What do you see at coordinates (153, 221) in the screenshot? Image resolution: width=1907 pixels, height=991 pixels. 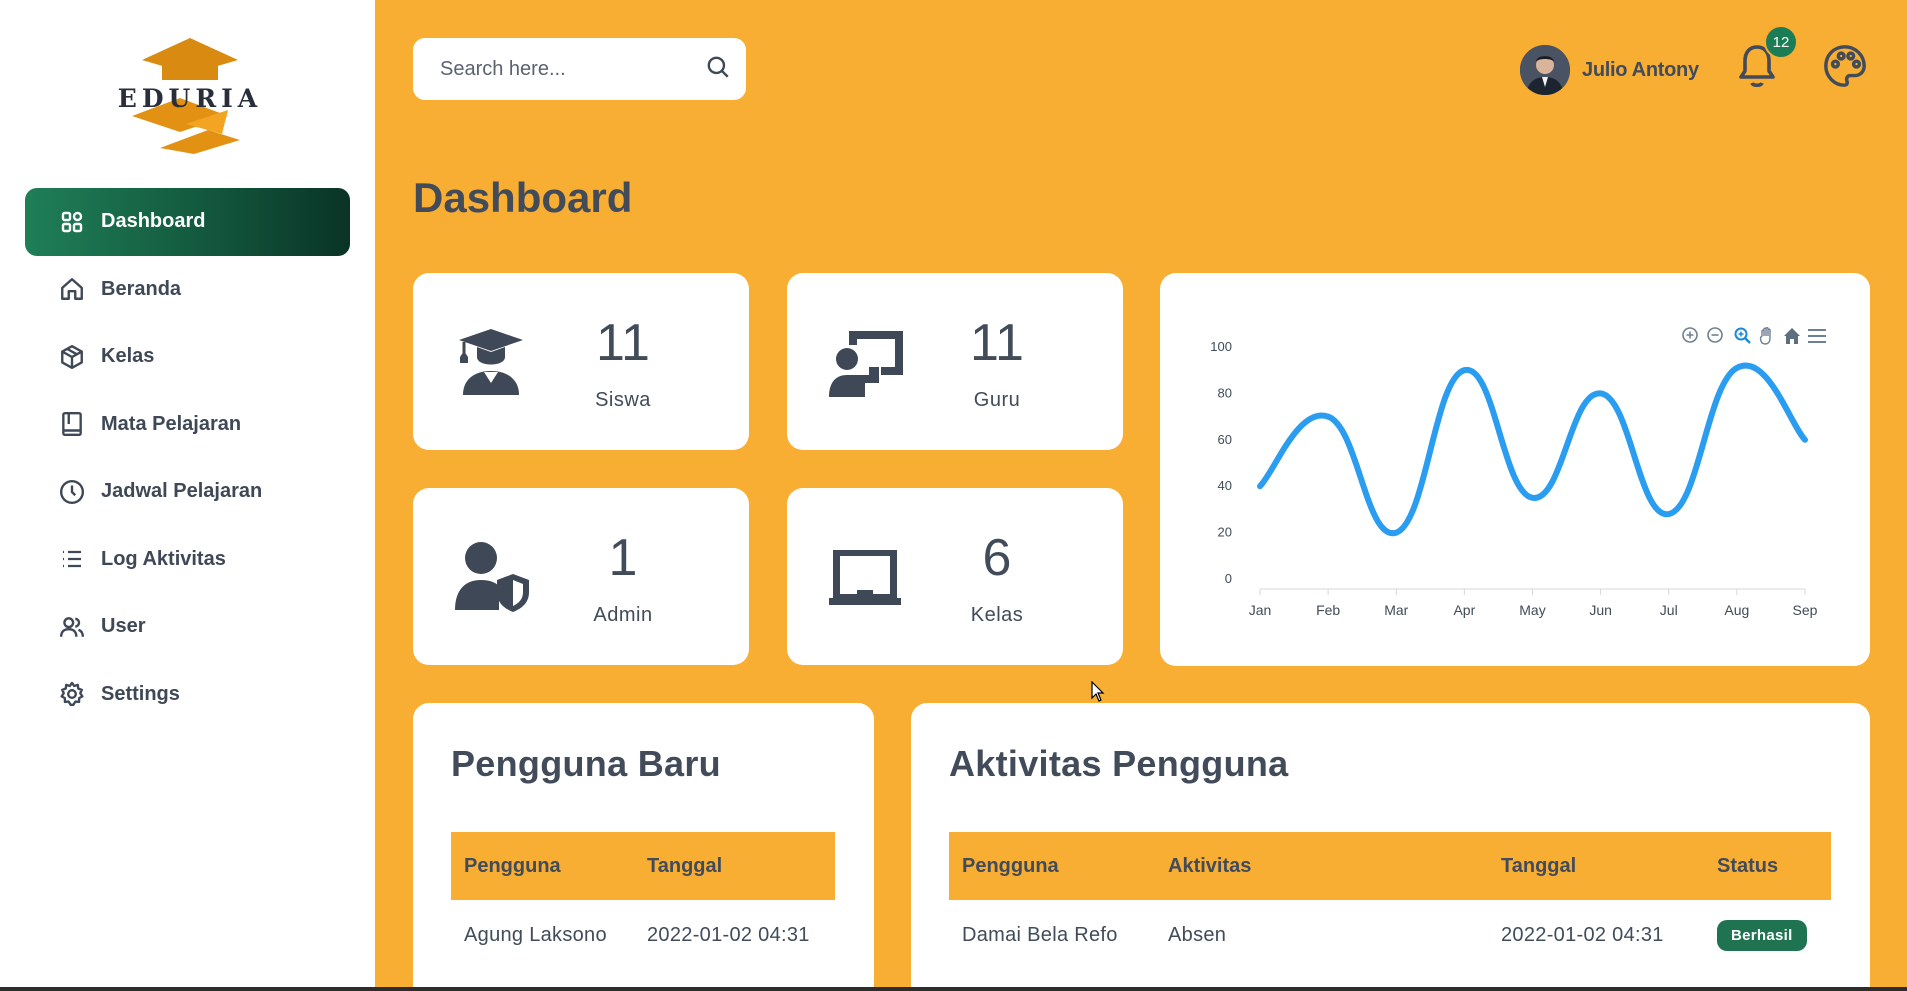 I see `sidebar-item-label: Dashboard` at bounding box center [153, 221].